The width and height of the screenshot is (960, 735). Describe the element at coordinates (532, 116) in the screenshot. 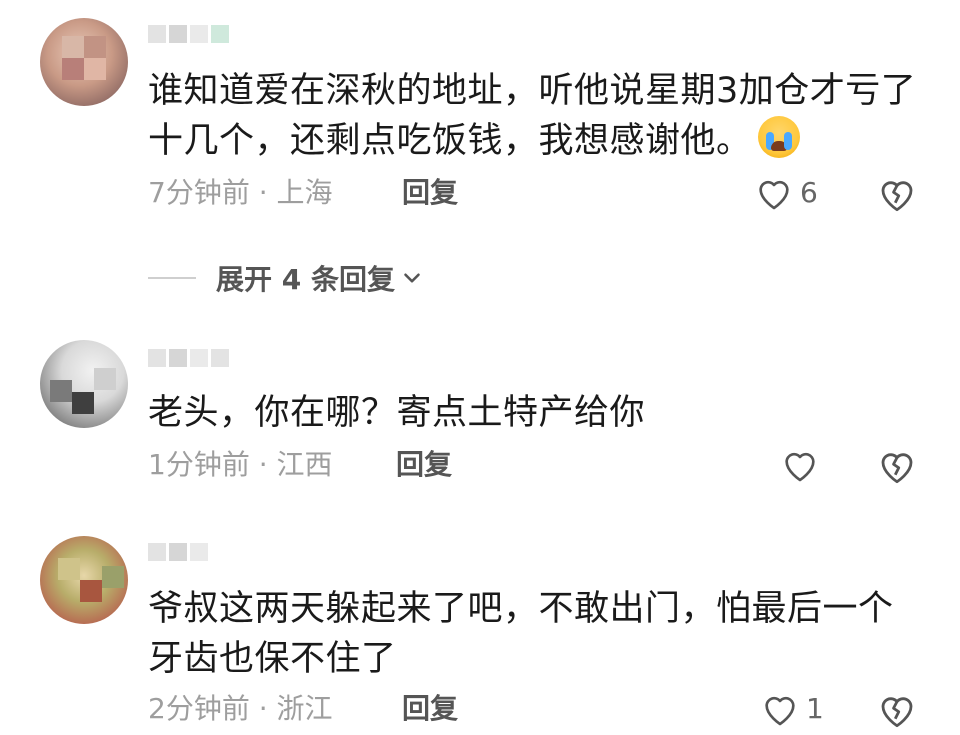

I see `comment-text: 谁知道爱在深秋的地址，听他说星期3加仓才亏了十几个，还剩点吃饭钱，我想感谢他。` at that location.